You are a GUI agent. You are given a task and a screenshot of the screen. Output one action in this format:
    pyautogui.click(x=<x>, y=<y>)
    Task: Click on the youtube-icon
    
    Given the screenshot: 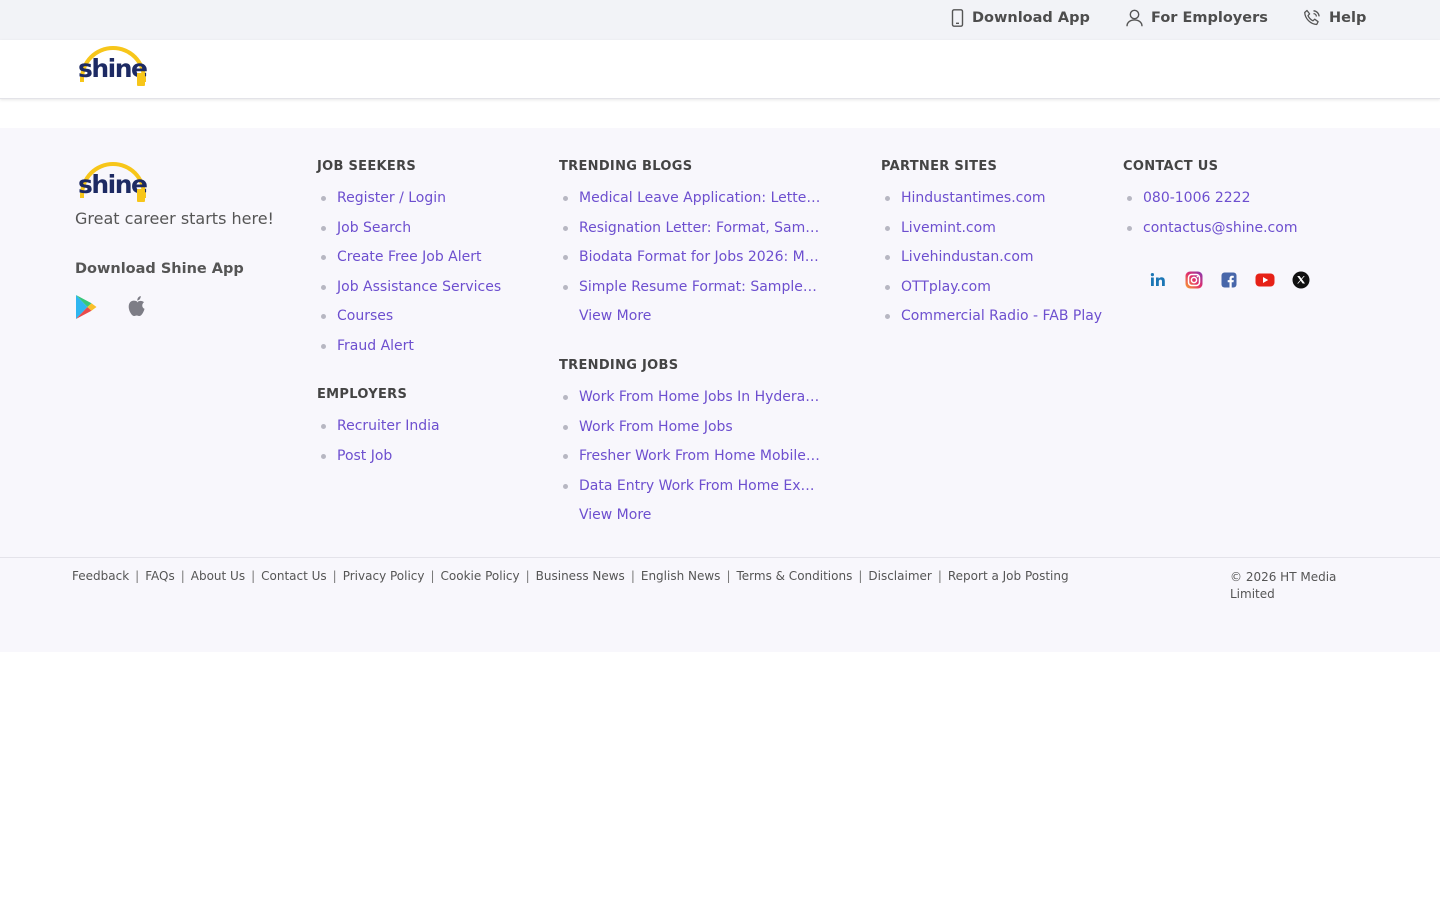 What is the action you would take?
    pyautogui.click(x=1265, y=280)
    